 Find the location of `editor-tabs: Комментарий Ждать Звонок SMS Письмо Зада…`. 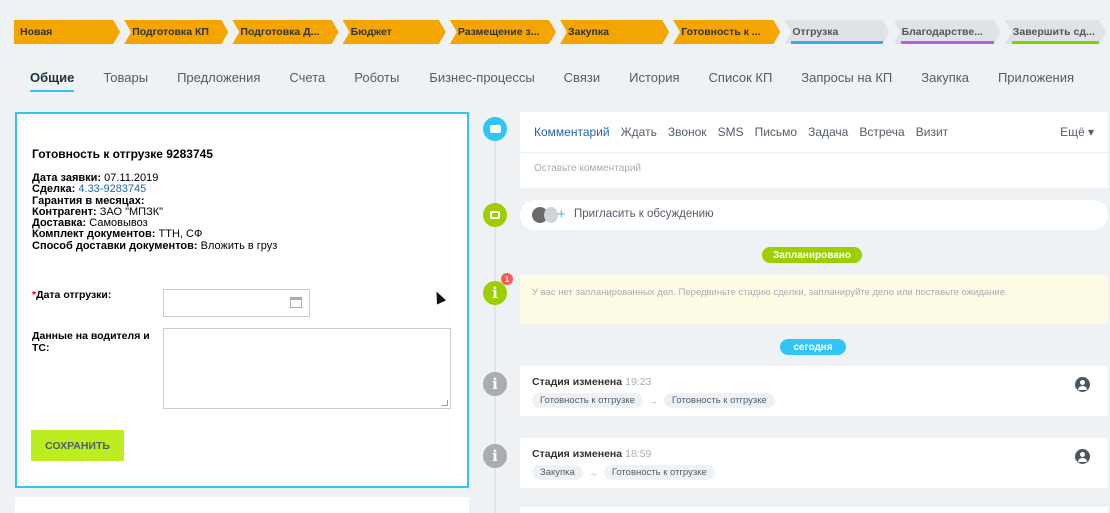

editor-tabs: Комментарий Ждать Звонок SMS Письмо Зада… is located at coordinates (746, 132).